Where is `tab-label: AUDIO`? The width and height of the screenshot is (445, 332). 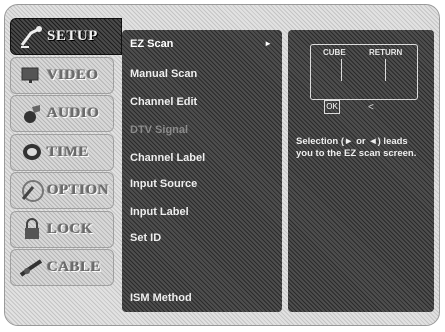
tab-label: AUDIO is located at coordinates (73, 113).